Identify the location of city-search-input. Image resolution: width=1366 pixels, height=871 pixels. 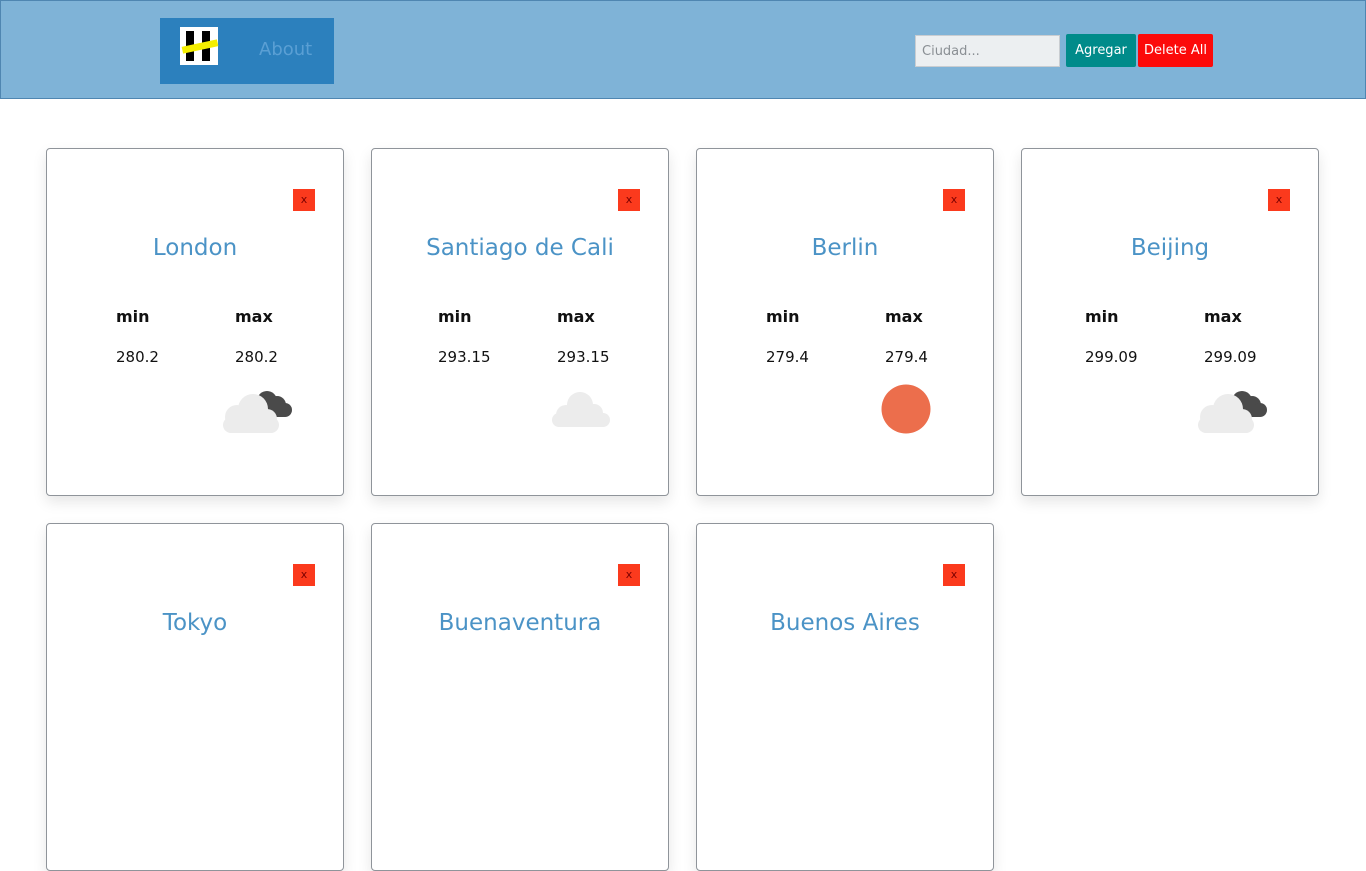
(987, 51).